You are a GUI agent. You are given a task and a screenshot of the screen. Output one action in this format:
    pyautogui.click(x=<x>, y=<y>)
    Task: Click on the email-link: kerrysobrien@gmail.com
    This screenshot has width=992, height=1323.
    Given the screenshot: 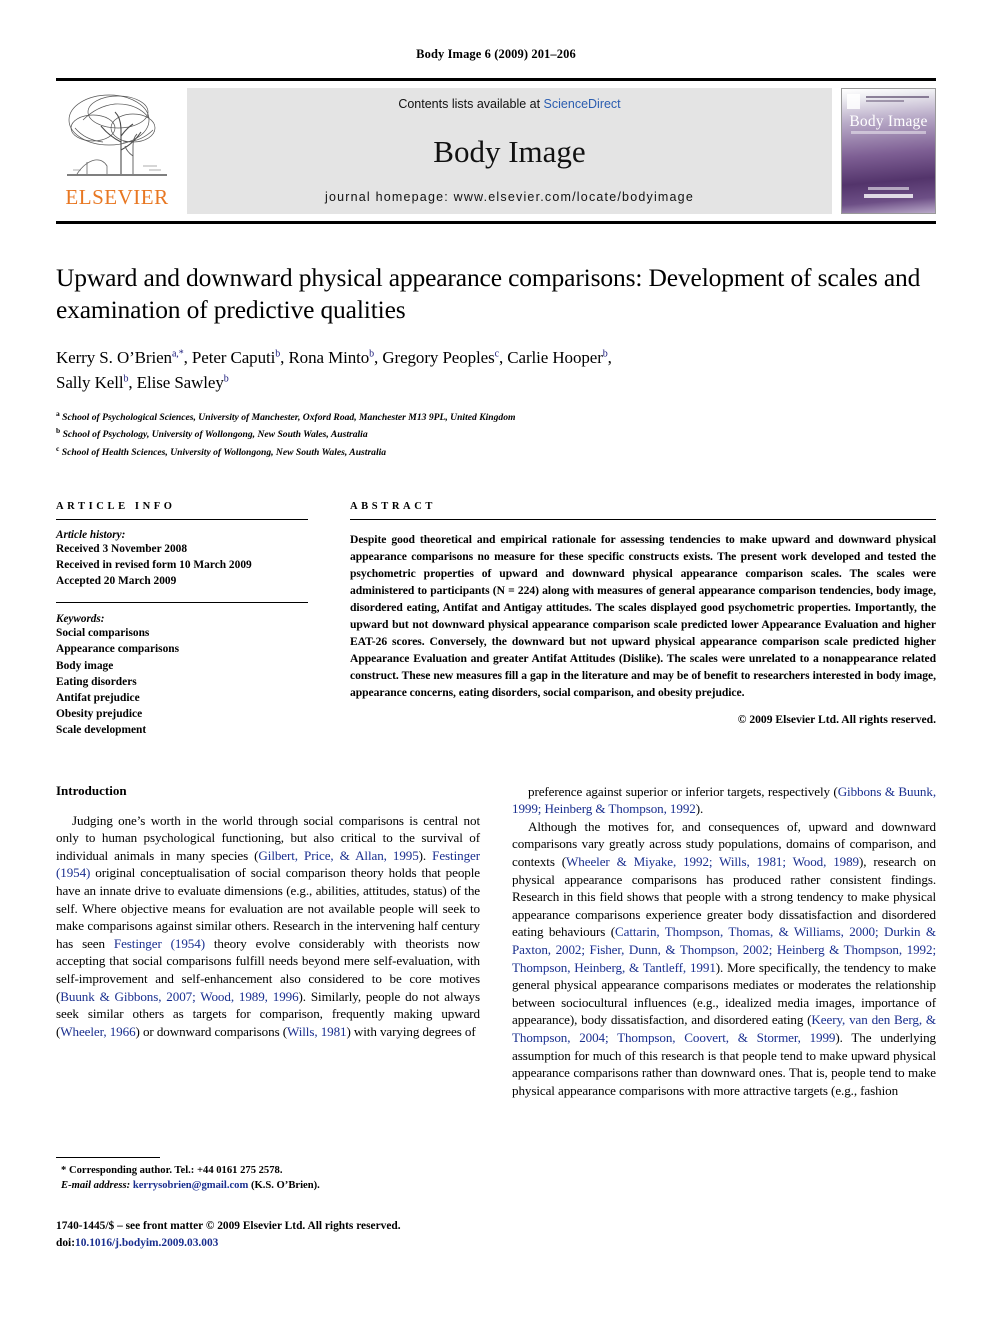 What is the action you would take?
    pyautogui.click(x=190, y=1185)
    